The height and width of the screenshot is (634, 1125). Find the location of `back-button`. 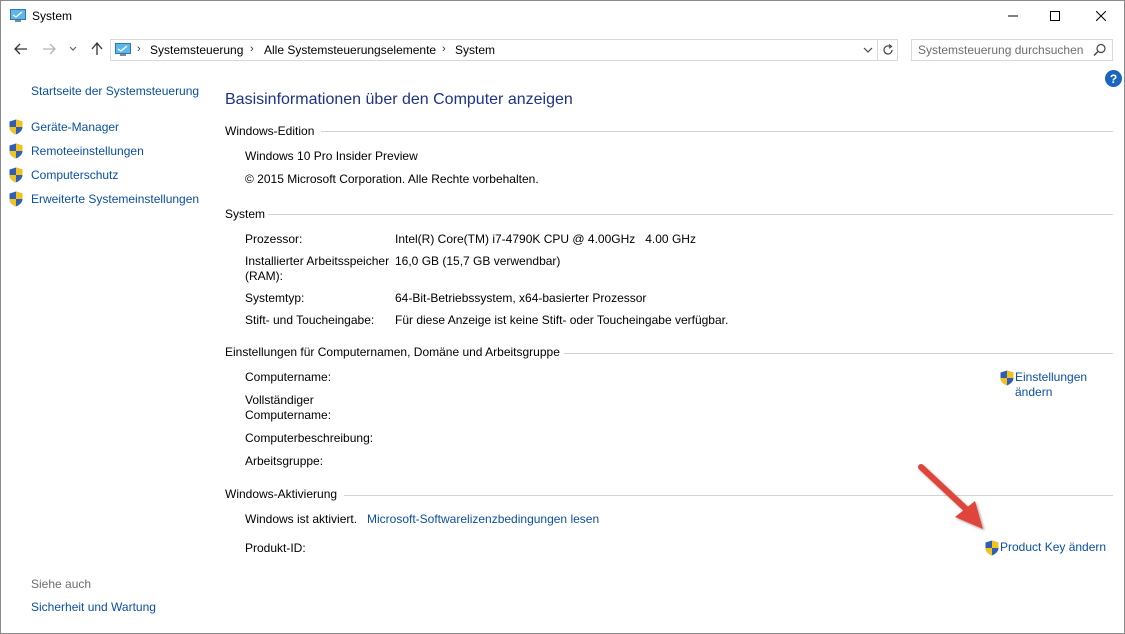

back-button is located at coordinates (21, 49).